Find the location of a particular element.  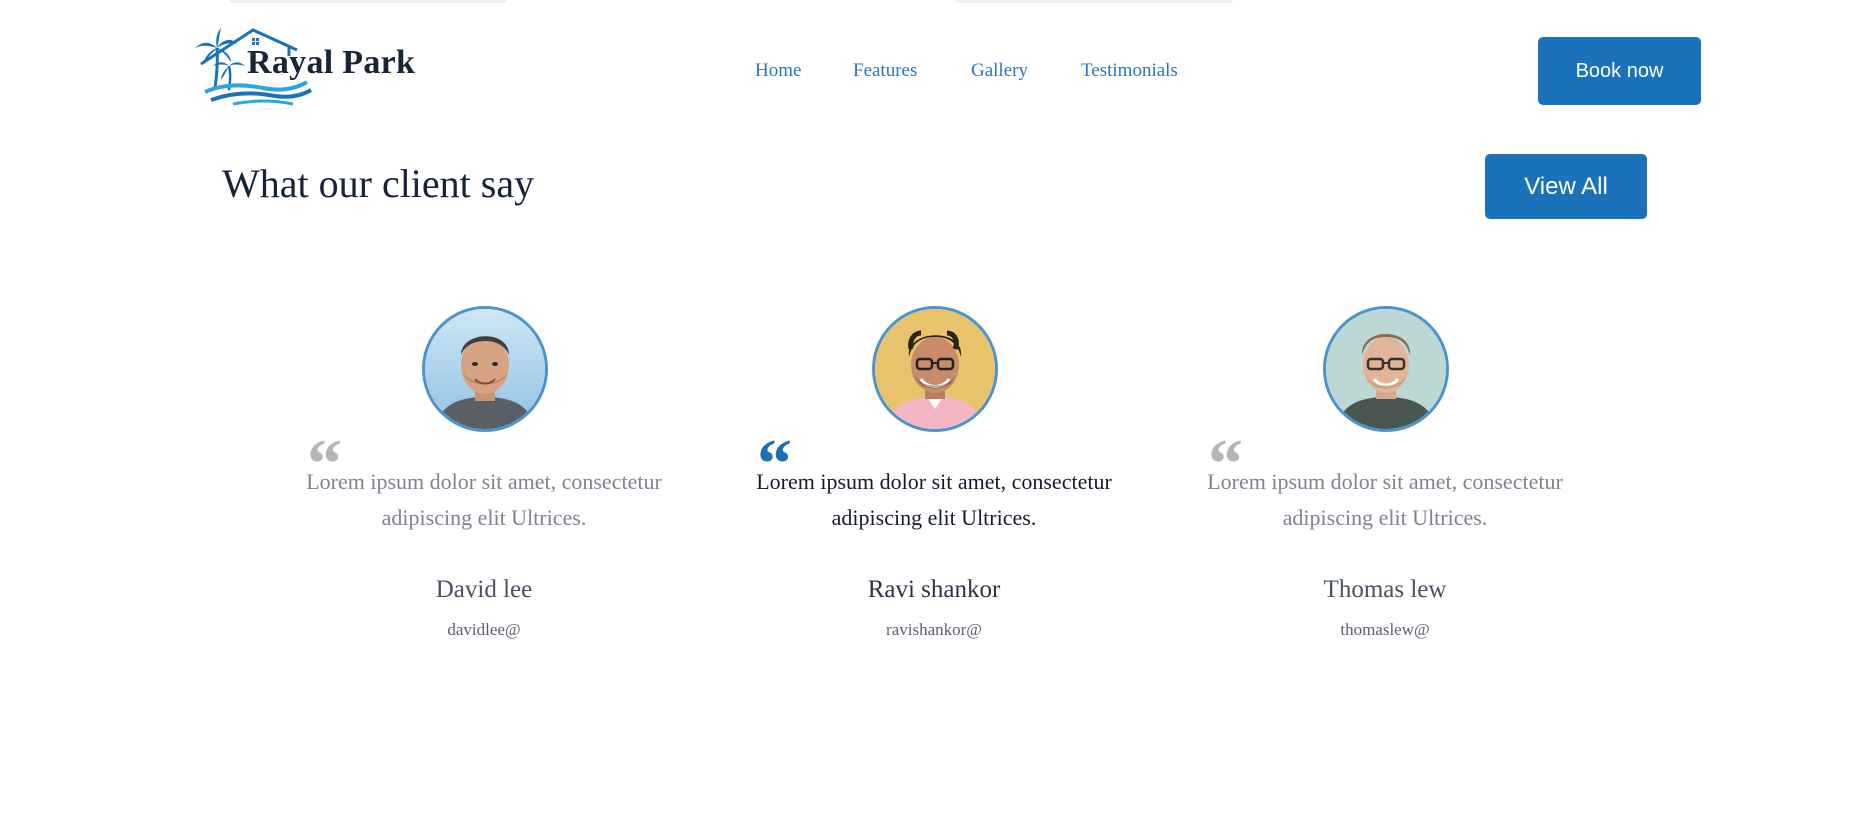

nav-link-home: Home is located at coordinates (778, 71).